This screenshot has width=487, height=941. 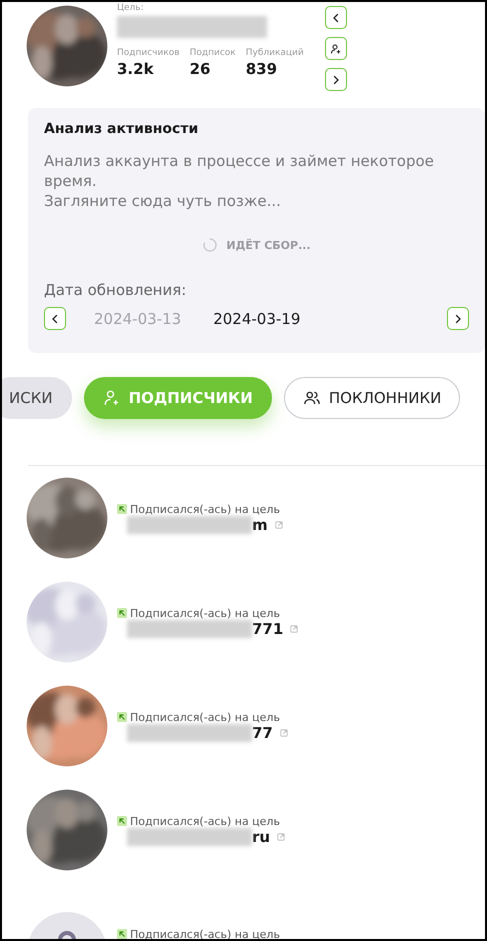 What do you see at coordinates (275, 53) in the screenshot?
I see `stat-label: Публикаций` at bounding box center [275, 53].